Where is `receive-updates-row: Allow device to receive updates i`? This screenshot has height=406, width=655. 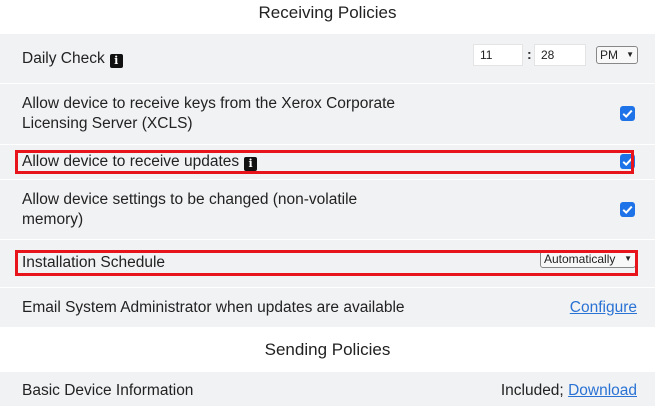 receive-updates-row: Allow device to receive updates i is located at coordinates (327, 162).